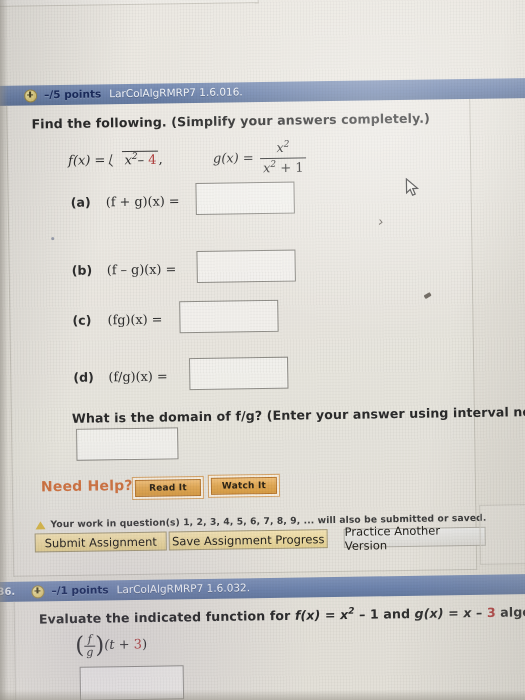  I want to click on indicated-argument-close: ), so click(144, 645).